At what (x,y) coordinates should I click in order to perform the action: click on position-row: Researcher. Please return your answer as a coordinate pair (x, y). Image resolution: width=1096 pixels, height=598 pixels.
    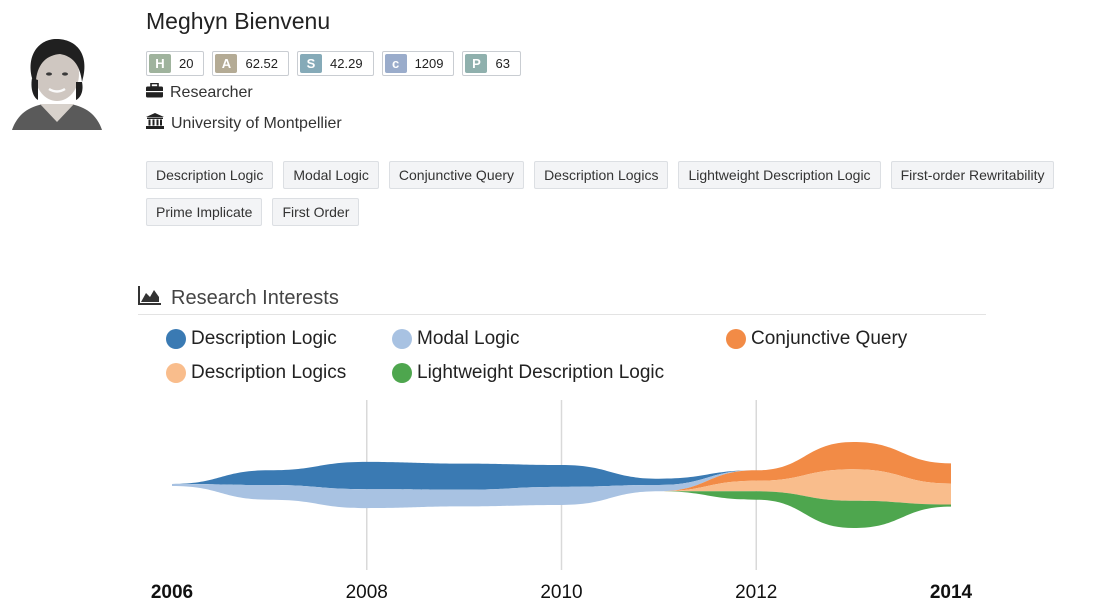
    Looking at the image, I should click on (199, 92).